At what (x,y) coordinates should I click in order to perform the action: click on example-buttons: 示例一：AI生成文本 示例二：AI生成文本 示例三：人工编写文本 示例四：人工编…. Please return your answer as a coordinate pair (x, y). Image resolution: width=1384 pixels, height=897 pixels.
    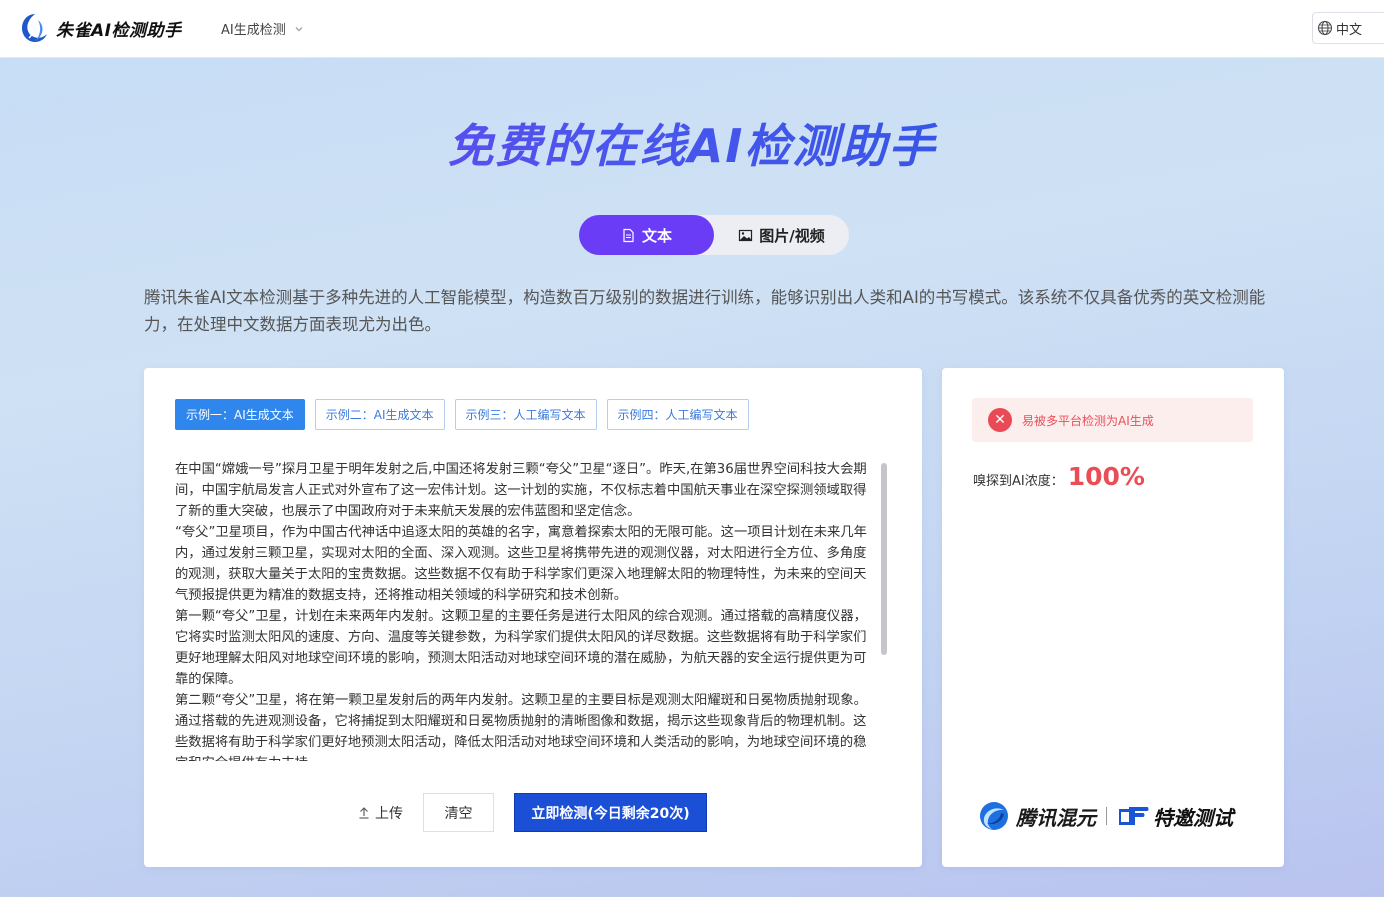
    Looking at the image, I should click on (467, 414).